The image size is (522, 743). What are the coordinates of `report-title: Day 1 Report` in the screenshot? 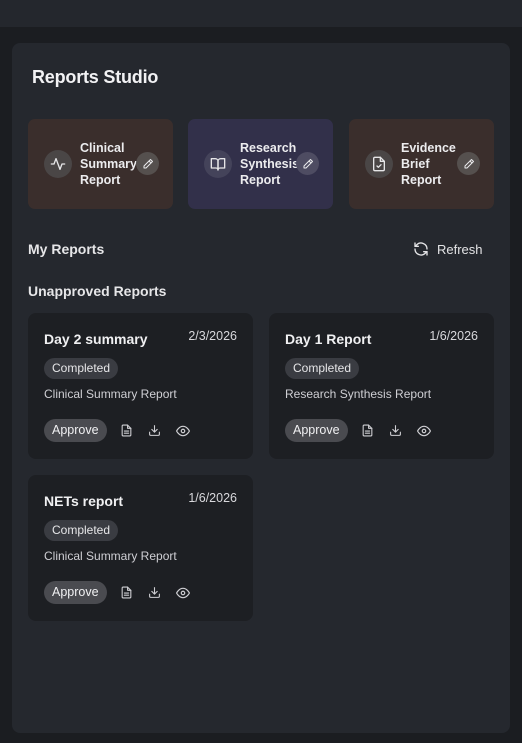 It's located at (328, 339).